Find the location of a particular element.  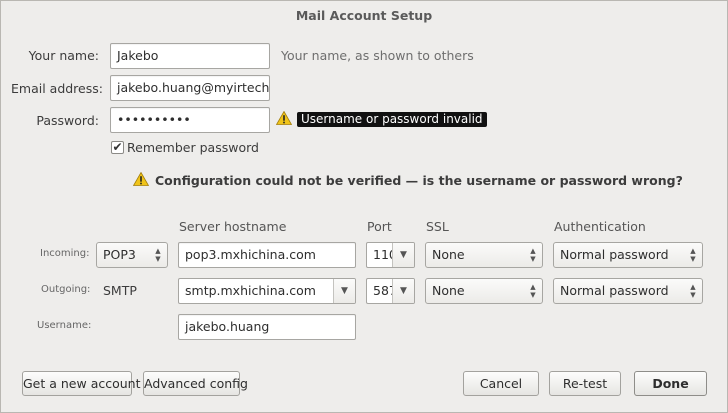

incoming-protocol-value: POP3 is located at coordinates (119, 254).